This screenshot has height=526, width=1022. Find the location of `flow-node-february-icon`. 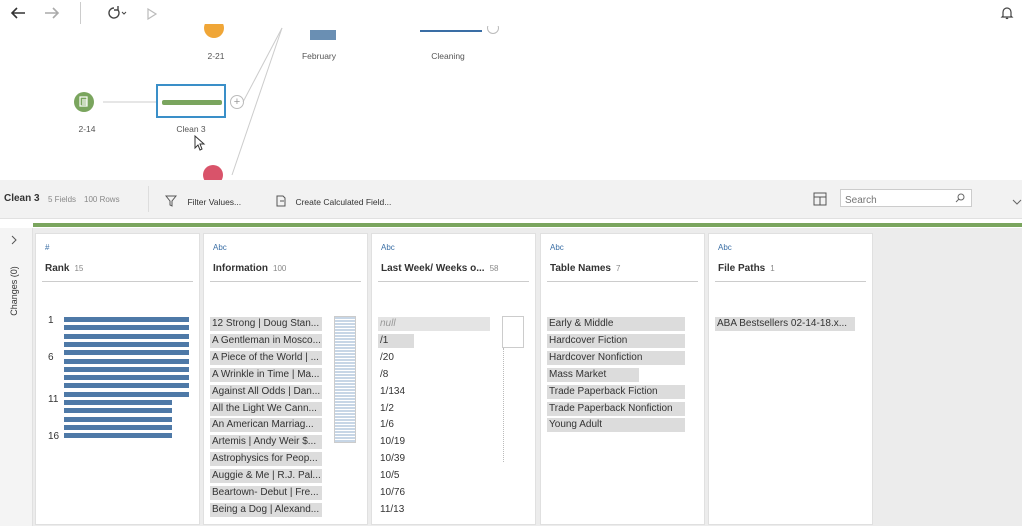

flow-node-february-icon is located at coordinates (323, 35).